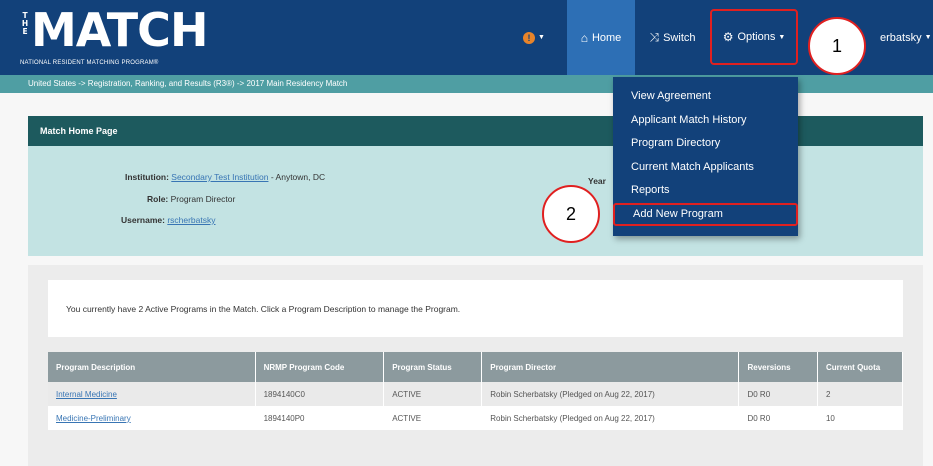 The width and height of the screenshot is (933, 466). What do you see at coordinates (320, 394) in the screenshot?
I see `table-cell: 1894140C0` at bounding box center [320, 394].